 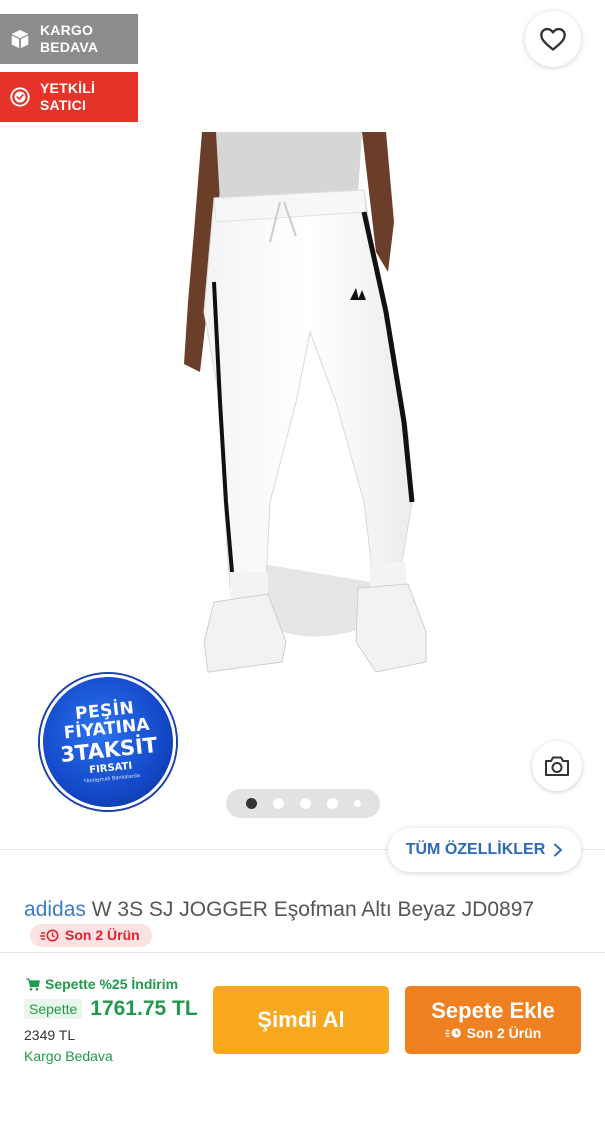 What do you see at coordinates (55, 909) in the screenshot?
I see `brand-link: adidas` at bounding box center [55, 909].